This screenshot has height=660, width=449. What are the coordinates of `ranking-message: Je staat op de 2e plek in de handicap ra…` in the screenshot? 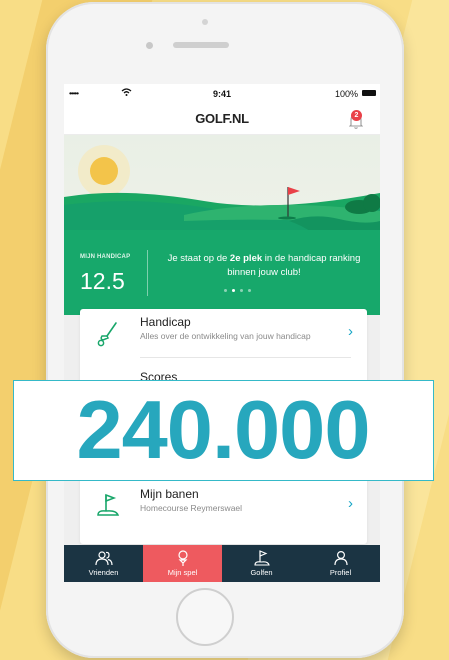 It's located at (264, 266).